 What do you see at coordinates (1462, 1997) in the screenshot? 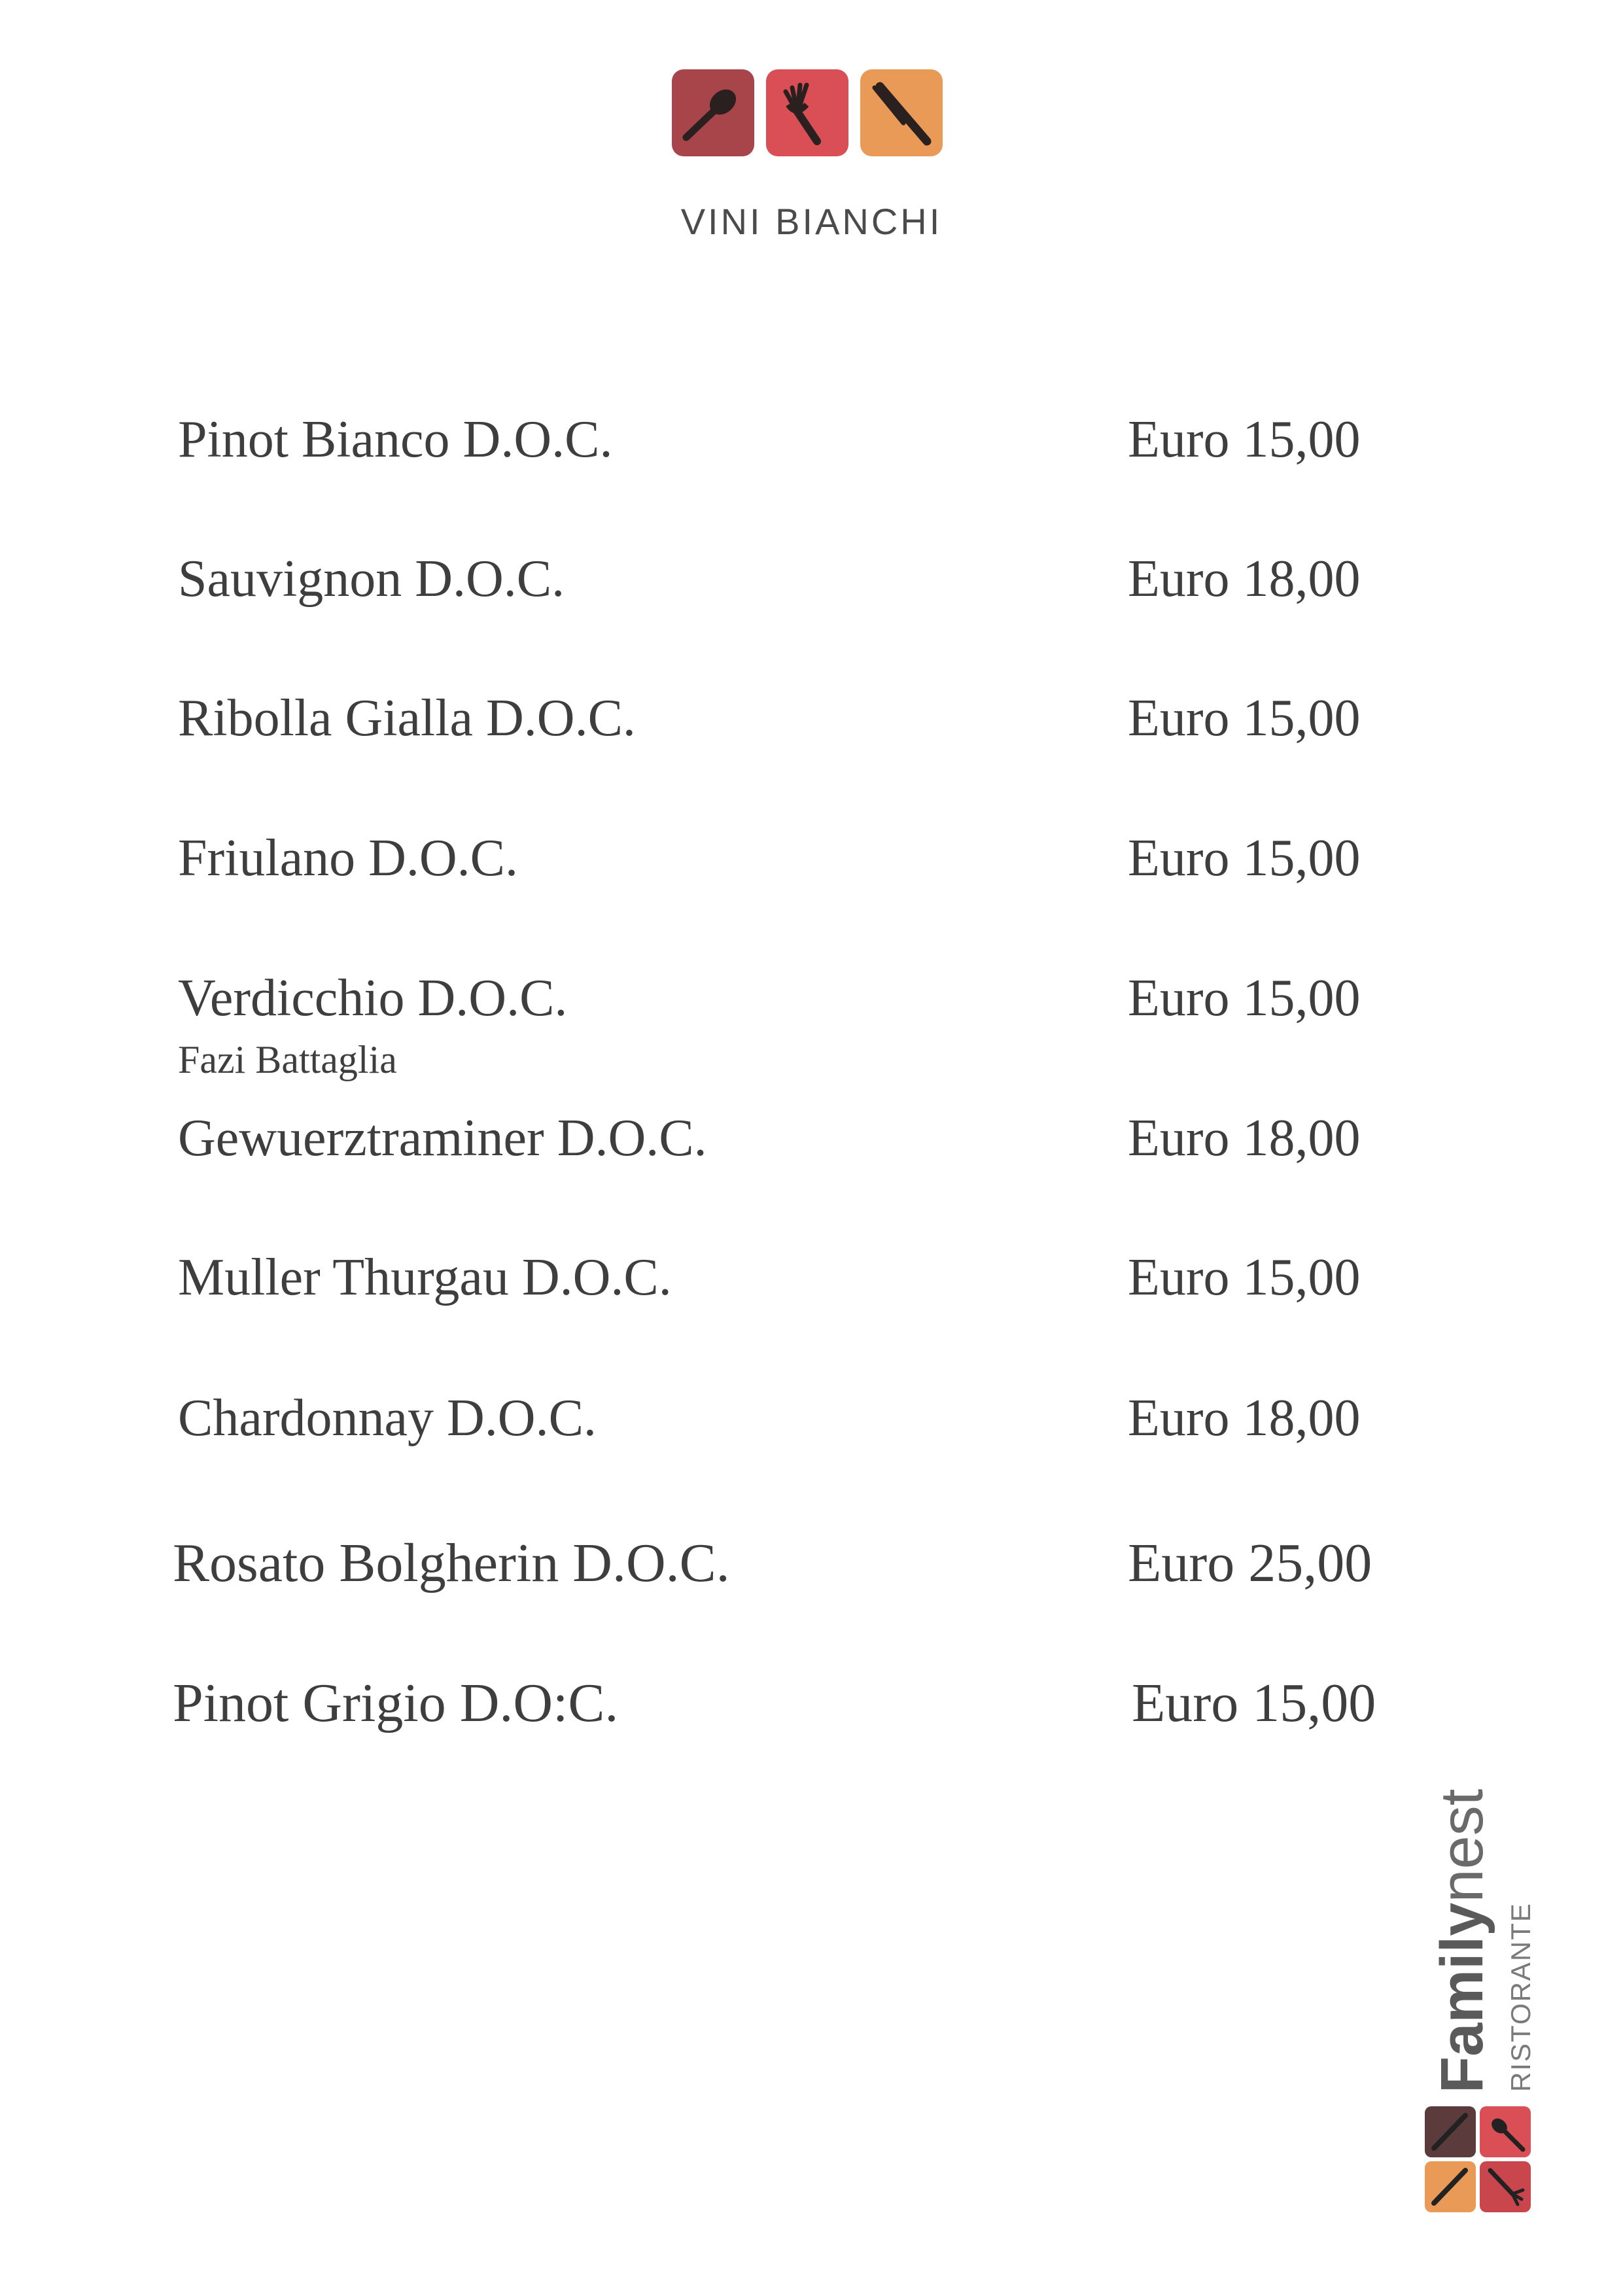
I see `brand-name-bold: Family` at bounding box center [1462, 1997].